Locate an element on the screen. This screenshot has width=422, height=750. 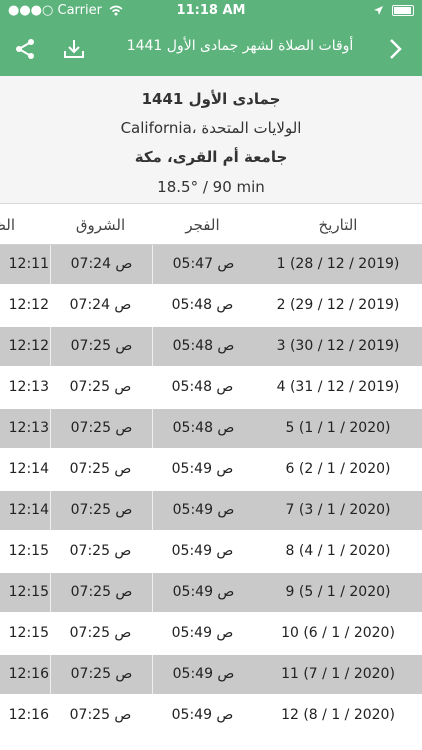
table-row: 12 (8 / 1 / 2020) 05:49 ص 07:25 ص 12:16 is located at coordinates (211, 716).